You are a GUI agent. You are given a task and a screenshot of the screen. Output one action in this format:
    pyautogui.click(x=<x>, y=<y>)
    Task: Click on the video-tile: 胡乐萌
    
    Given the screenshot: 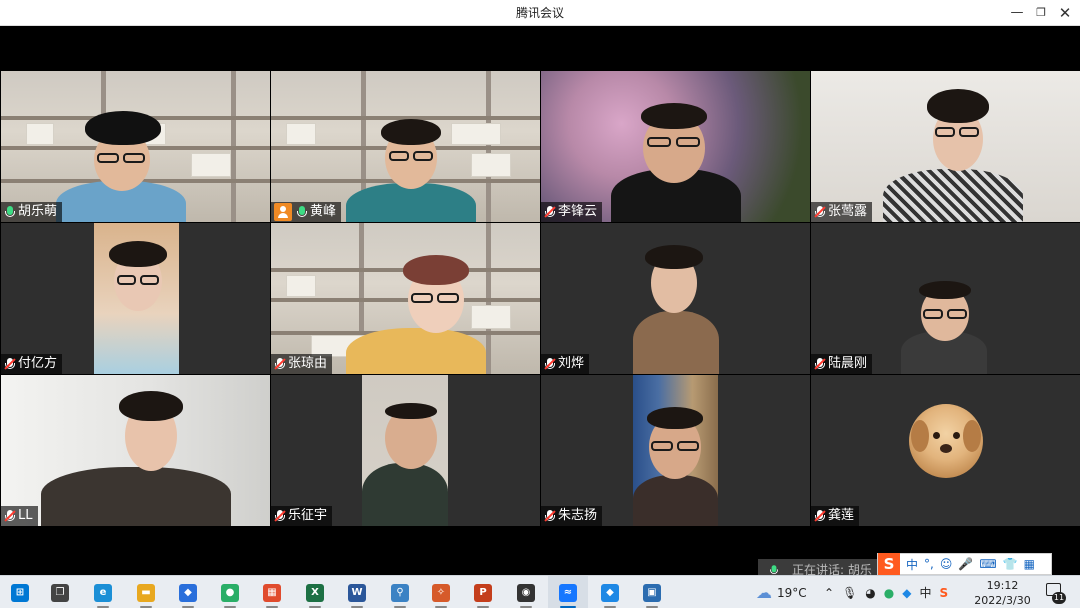 What is the action you would take?
    pyautogui.click(x=135, y=146)
    